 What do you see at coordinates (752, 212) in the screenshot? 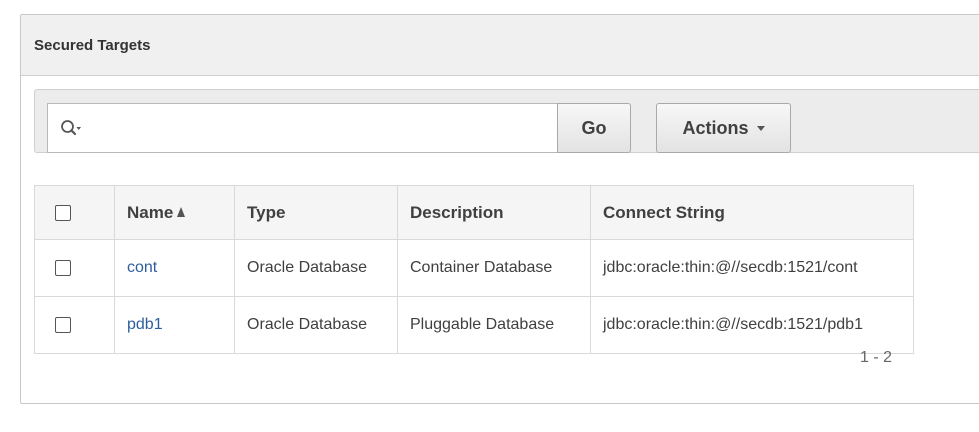
I see `column-header-connect-string: Connect String` at bounding box center [752, 212].